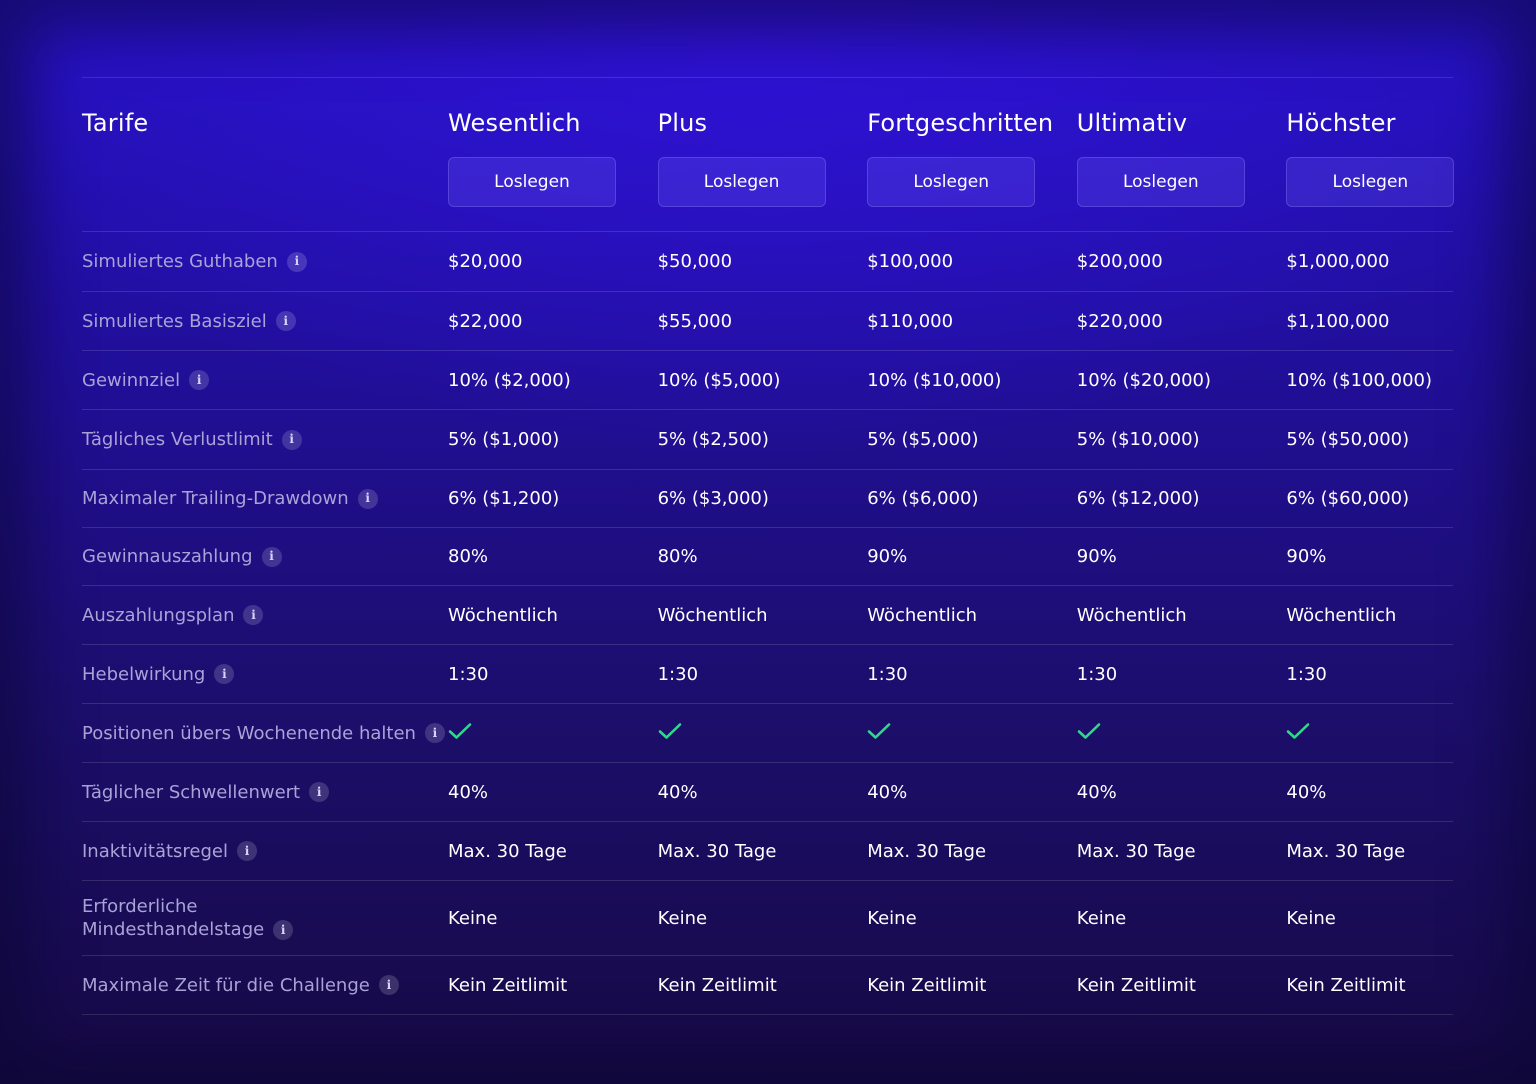 This screenshot has height=1084, width=1536. What do you see at coordinates (1348, 439) in the screenshot?
I see `table-cell: 5% ($50,000)` at bounding box center [1348, 439].